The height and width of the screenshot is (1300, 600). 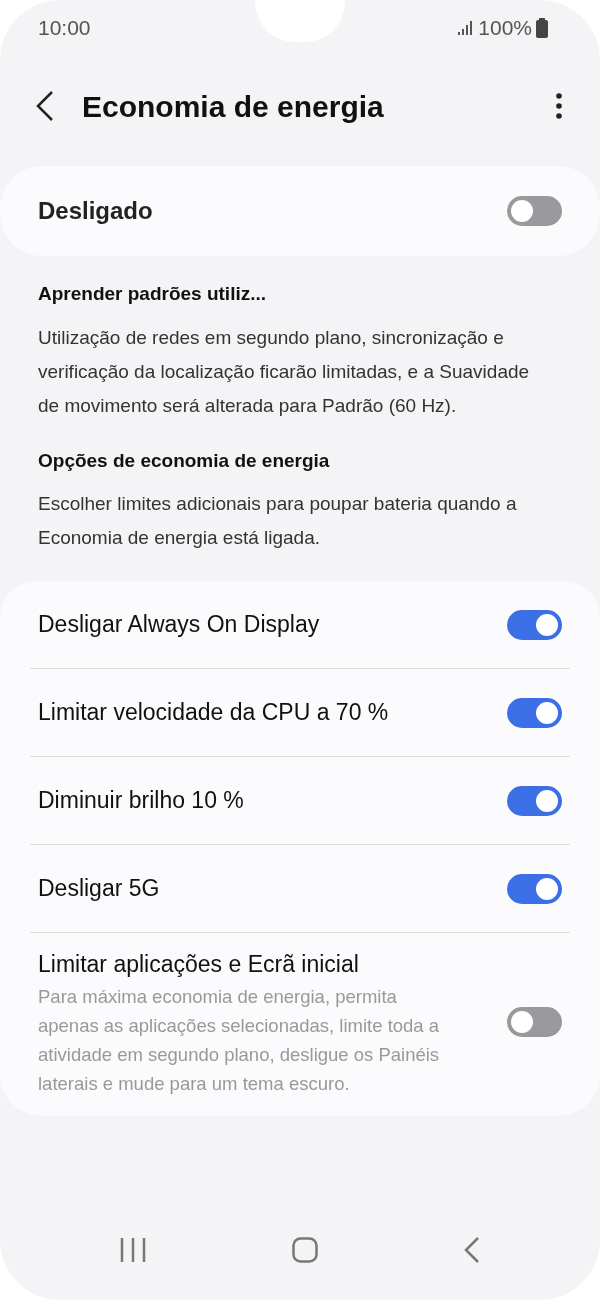 What do you see at coordinates (284, 371) in the screenshot?
I see `section-description: Utilização de redes em segundo plano, sincronização e verificação da localização ficarão limitadas, e a Suavidade de movimento será alterada para Padrão (60 Hz).` at bounding box center [284, 371].